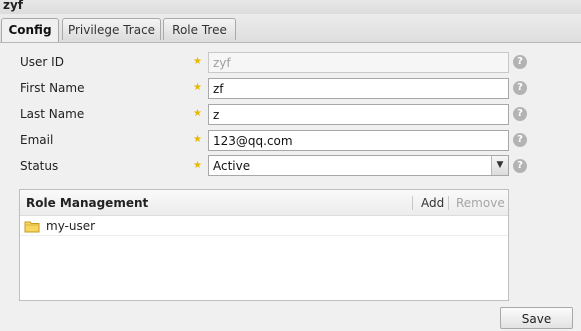 The image size is (581, 331). Describe the element at coordinates (199, 29) in the screenshot. I see `tab-role-tree: Role Tree` at that location.